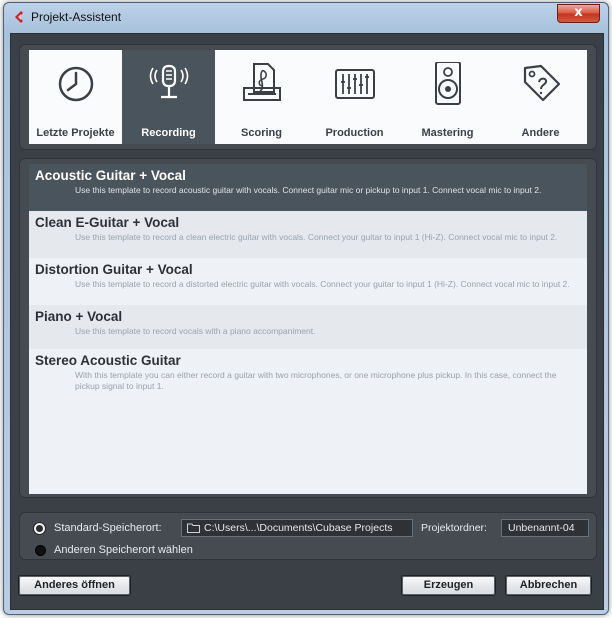  Describe the element at coordinates (548, 585) in the screenshot. I see `cancel-button: Abbrechen` at that location.